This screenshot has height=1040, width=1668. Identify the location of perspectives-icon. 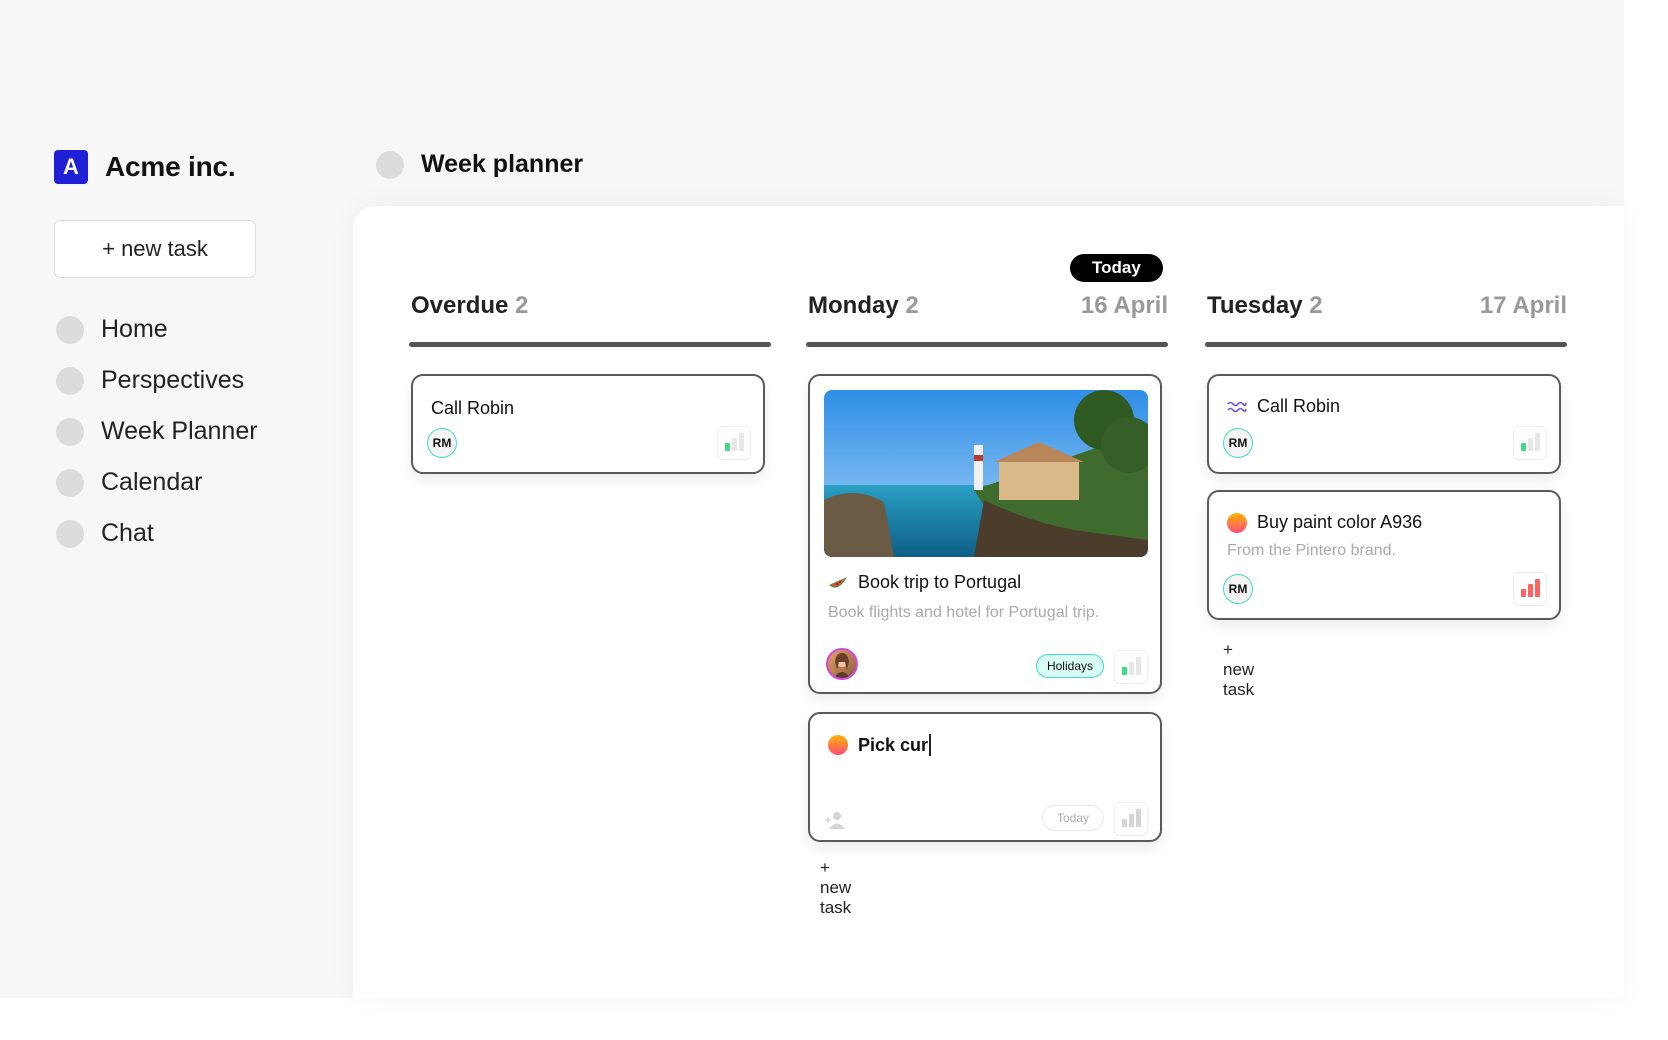
(70, 380).